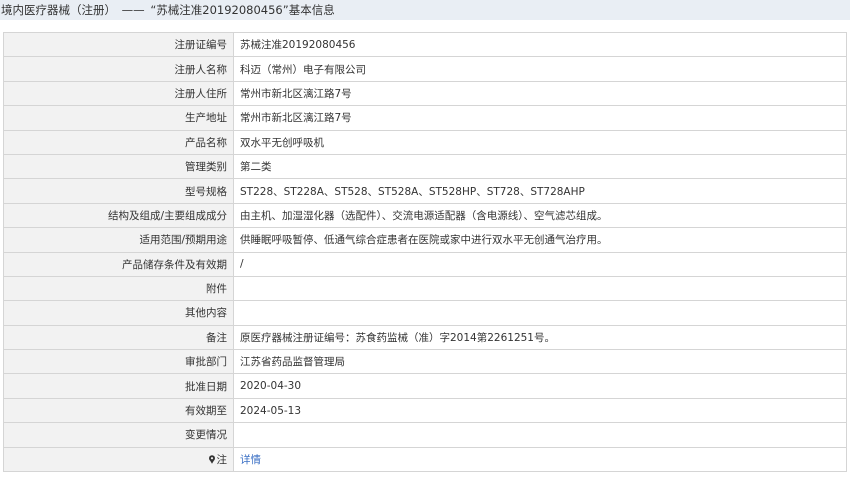 The width and height of the screenshot is (850, 477). Describe the element at coordinates (211, 459) in the screenshot. I see `pin-icon` at that location.